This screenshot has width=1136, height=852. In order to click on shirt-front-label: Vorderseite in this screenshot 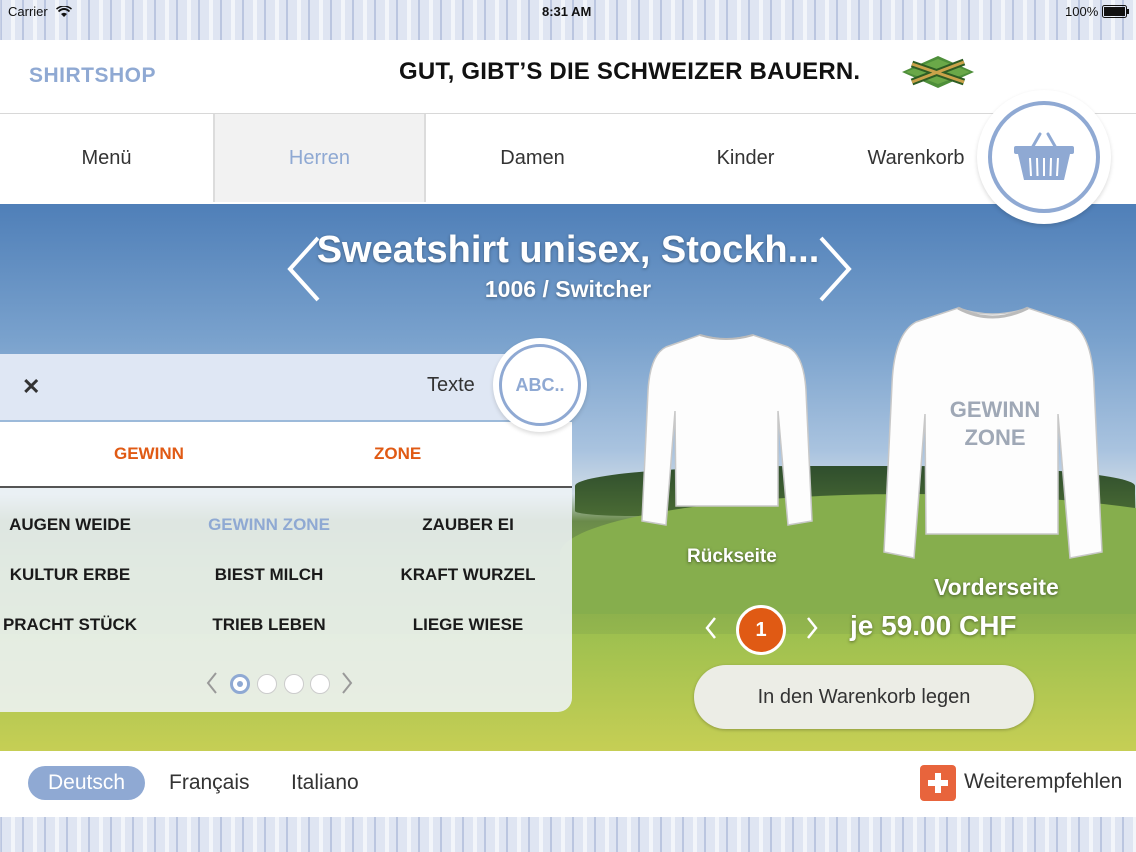, I will do `click(996, 587)`.